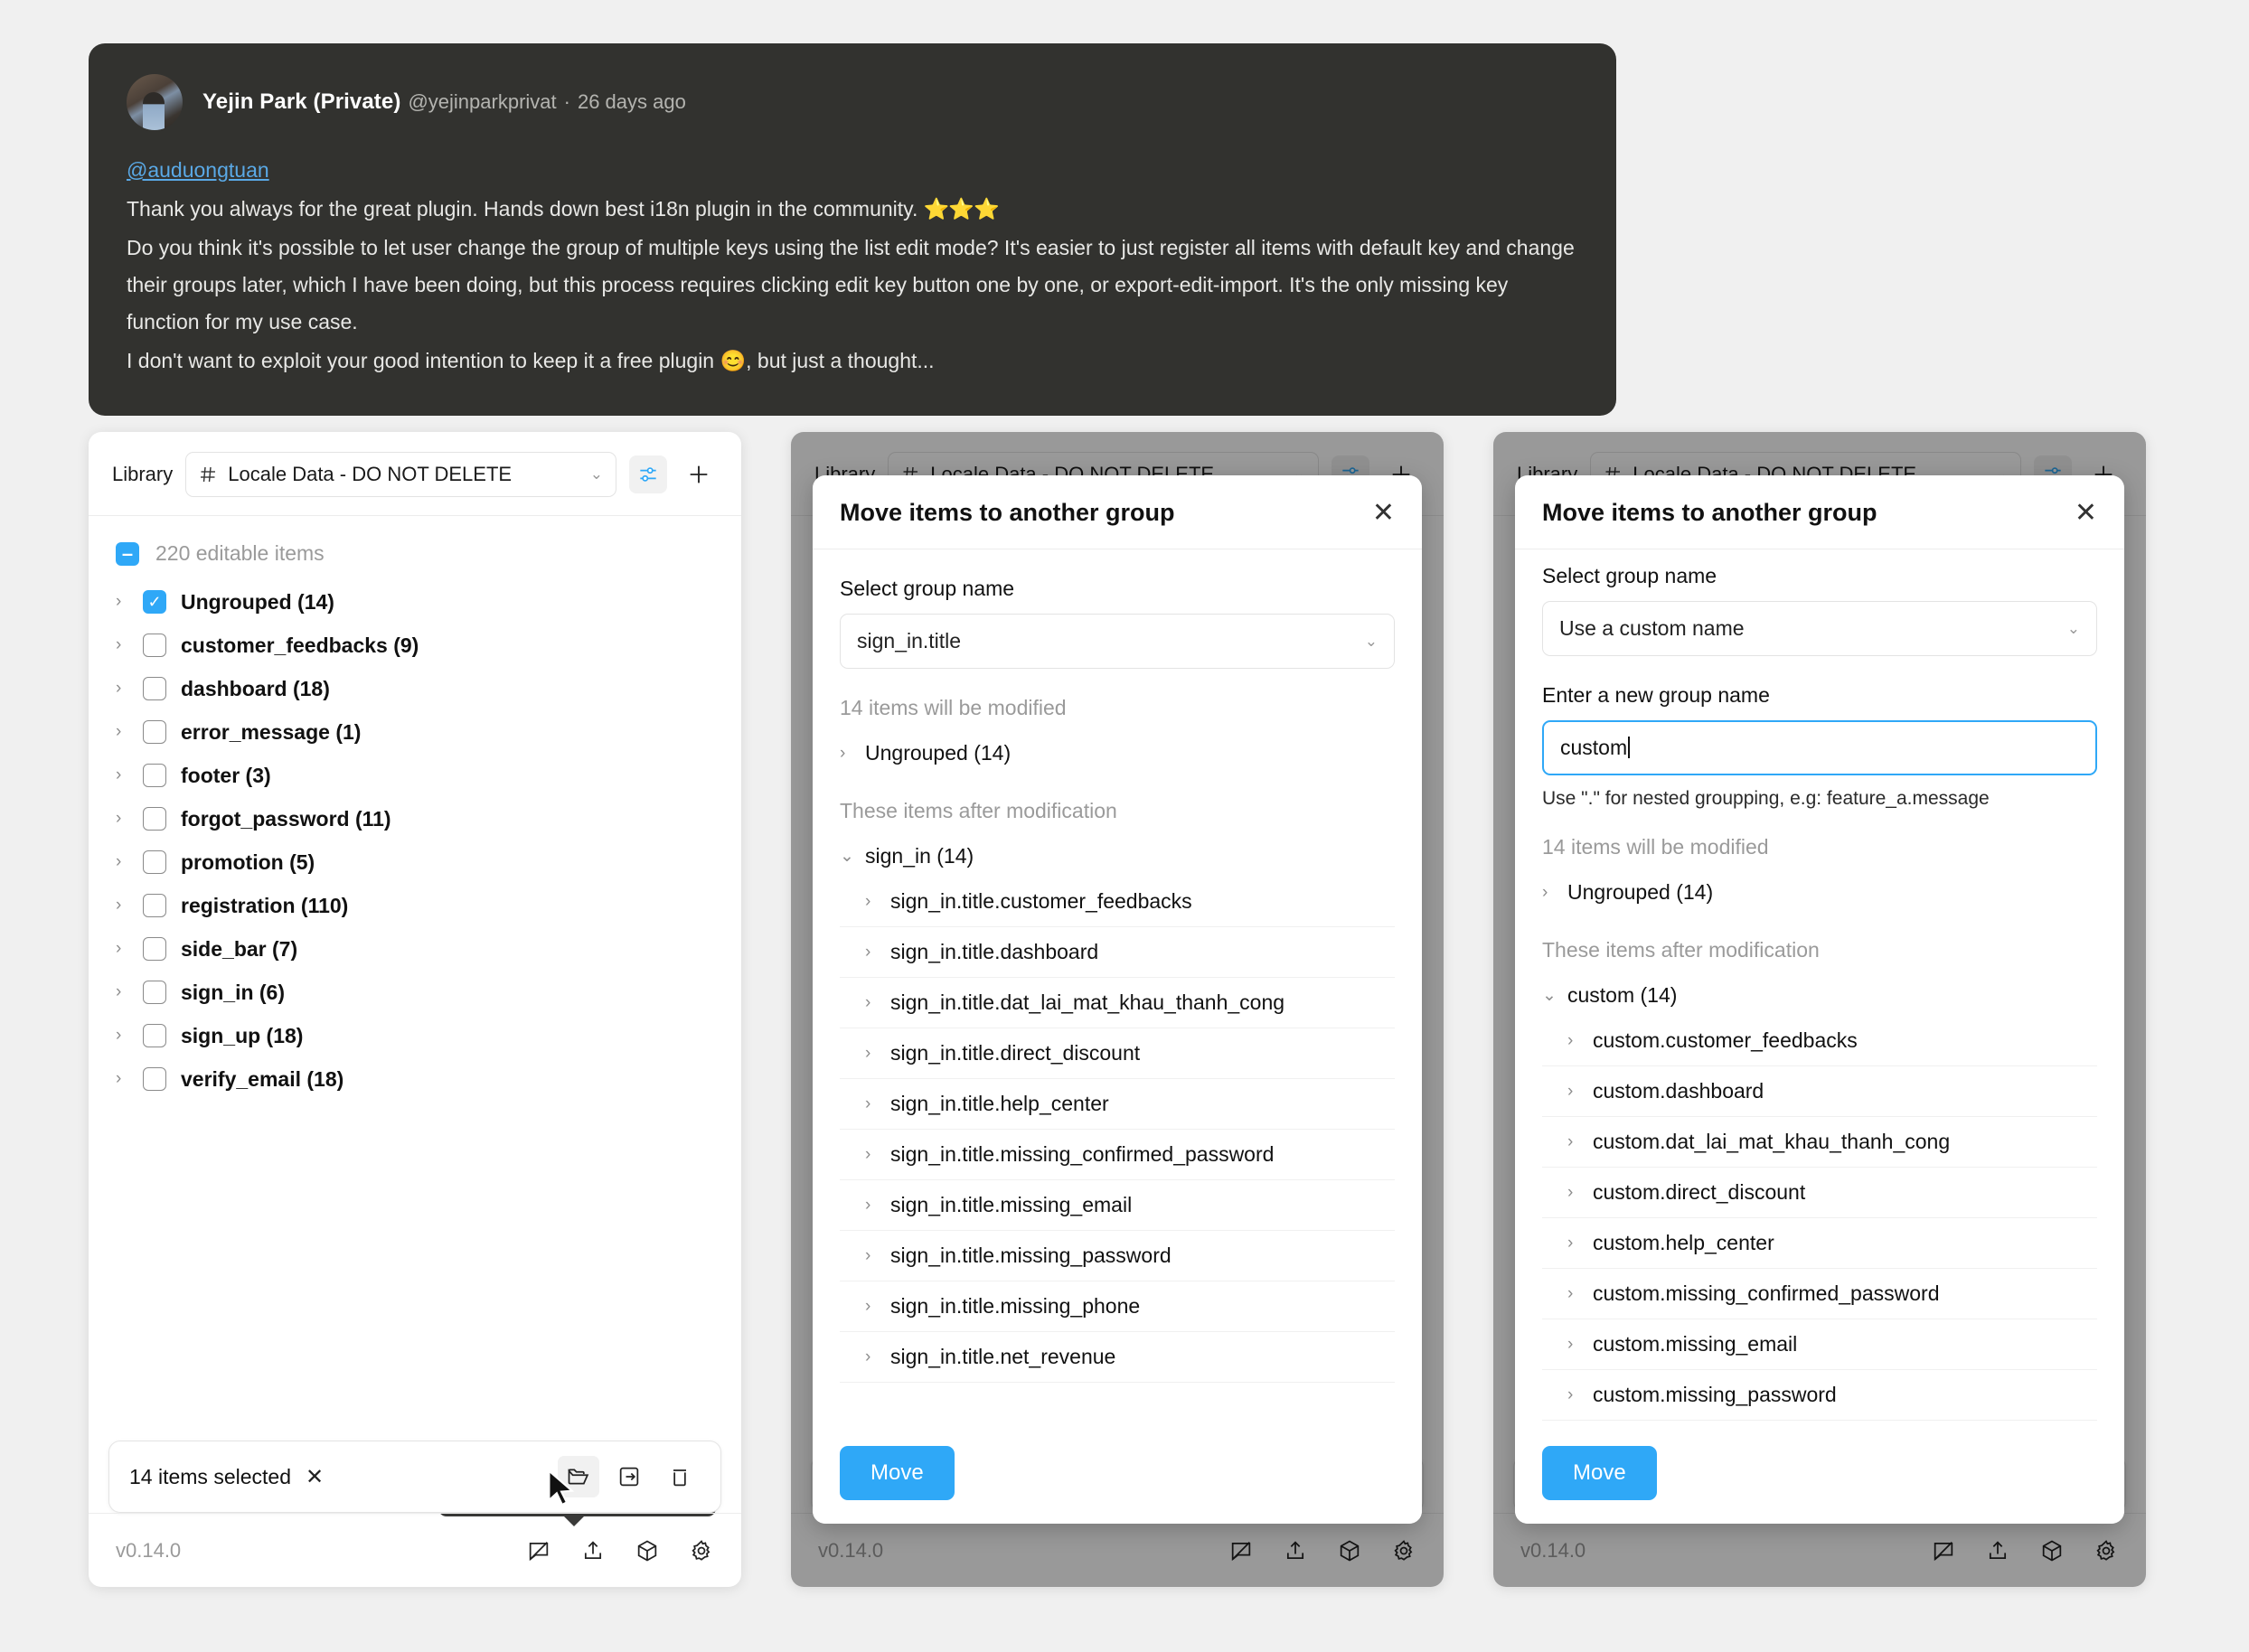 The width and height of the screenshot is (2249, 1652). Describe the element at coordinates (1819, 1294) in the screenshot. I see `list-item: › custom.missing_confirmed_password` at that location.